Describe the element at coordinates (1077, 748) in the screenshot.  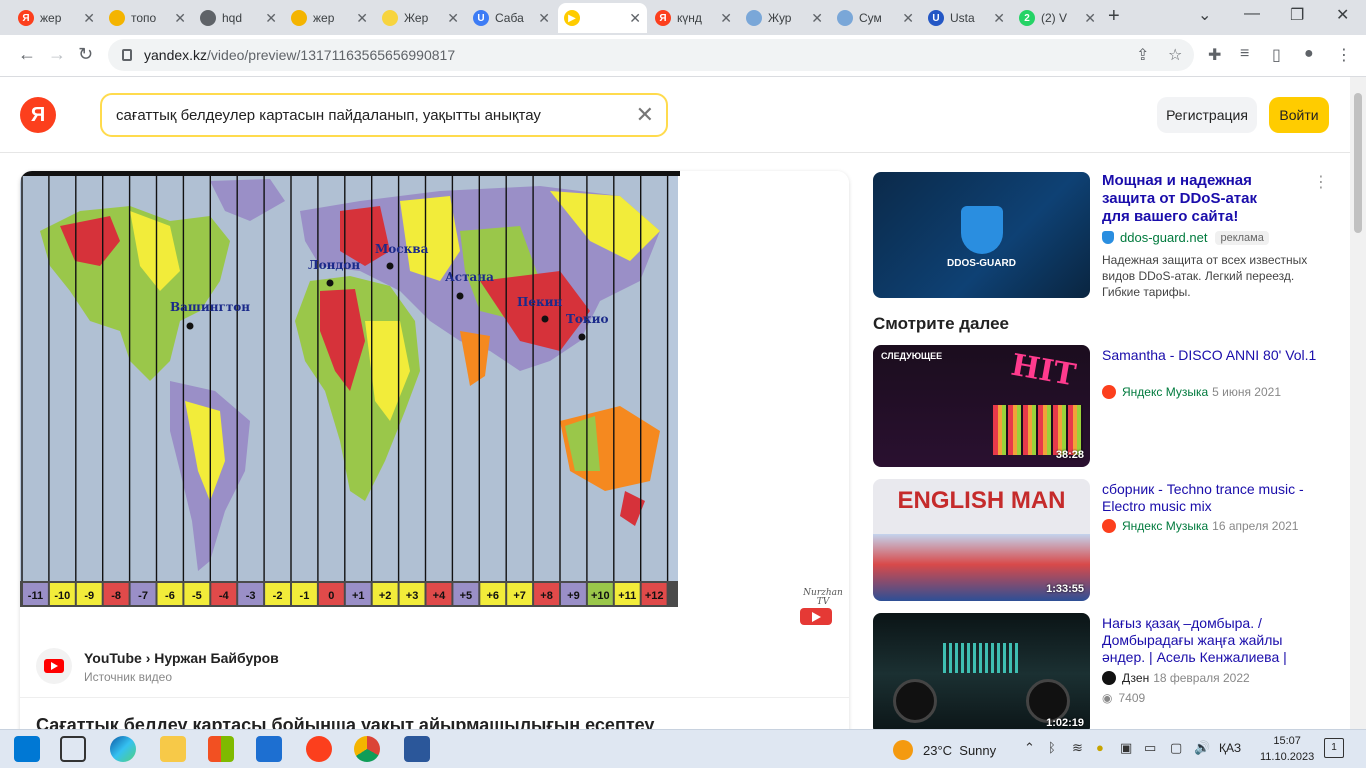
I see `wifi-icon: ≋` at that location.